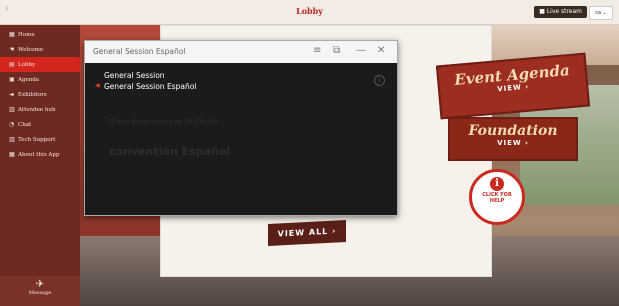 The image size is (619, 306). What do you see at coordinates (29, 79) in the screenshot?
I see `sidebar-item-label: Agenda` at bounding box center [29, 79].